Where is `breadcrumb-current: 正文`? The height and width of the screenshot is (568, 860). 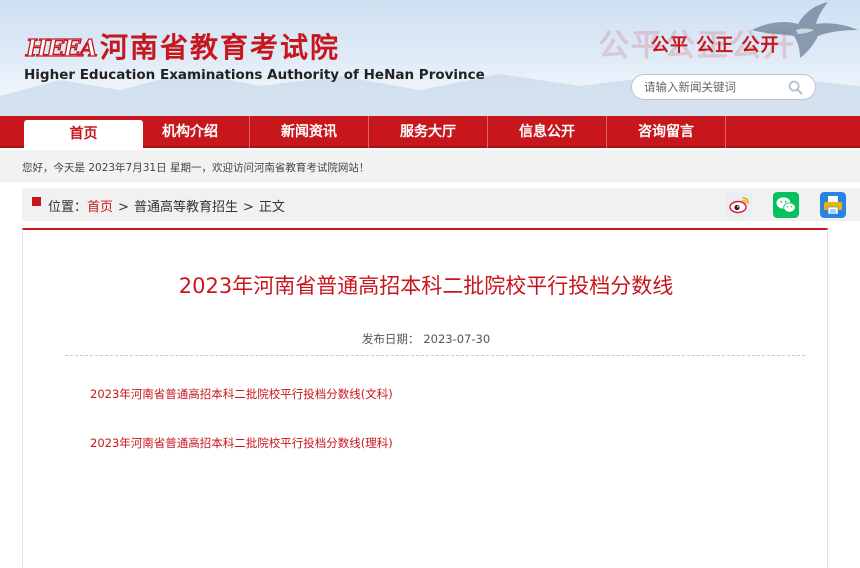
breadcrumb-current: 正文 is located at coordinates (271, 207).